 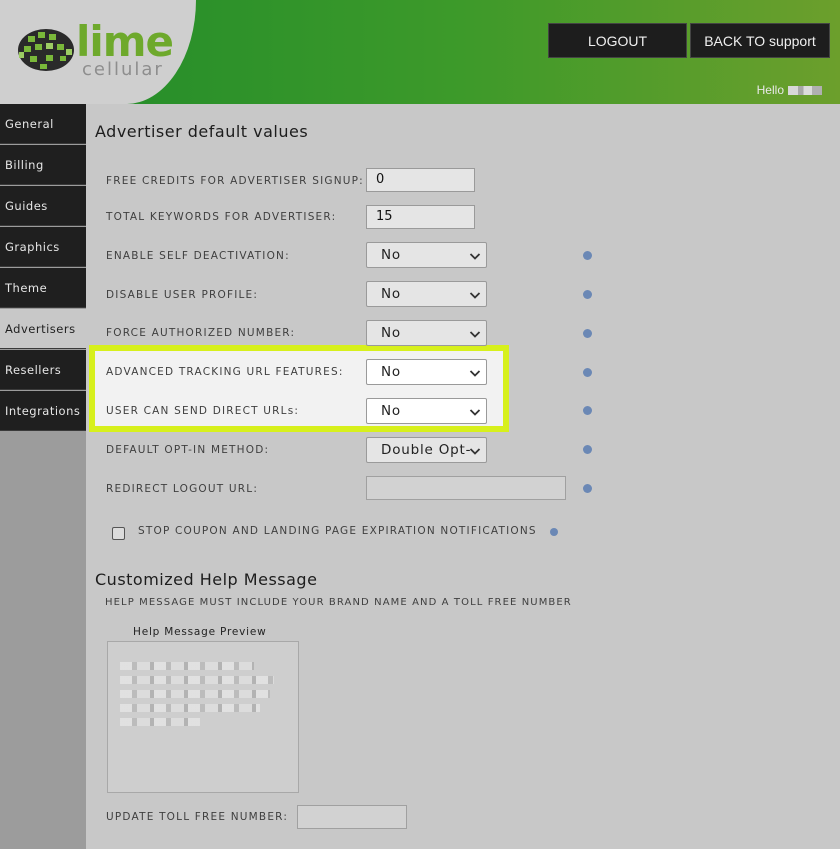 I want to click on select-value: Double Opt-, so click(x=426, y=450).